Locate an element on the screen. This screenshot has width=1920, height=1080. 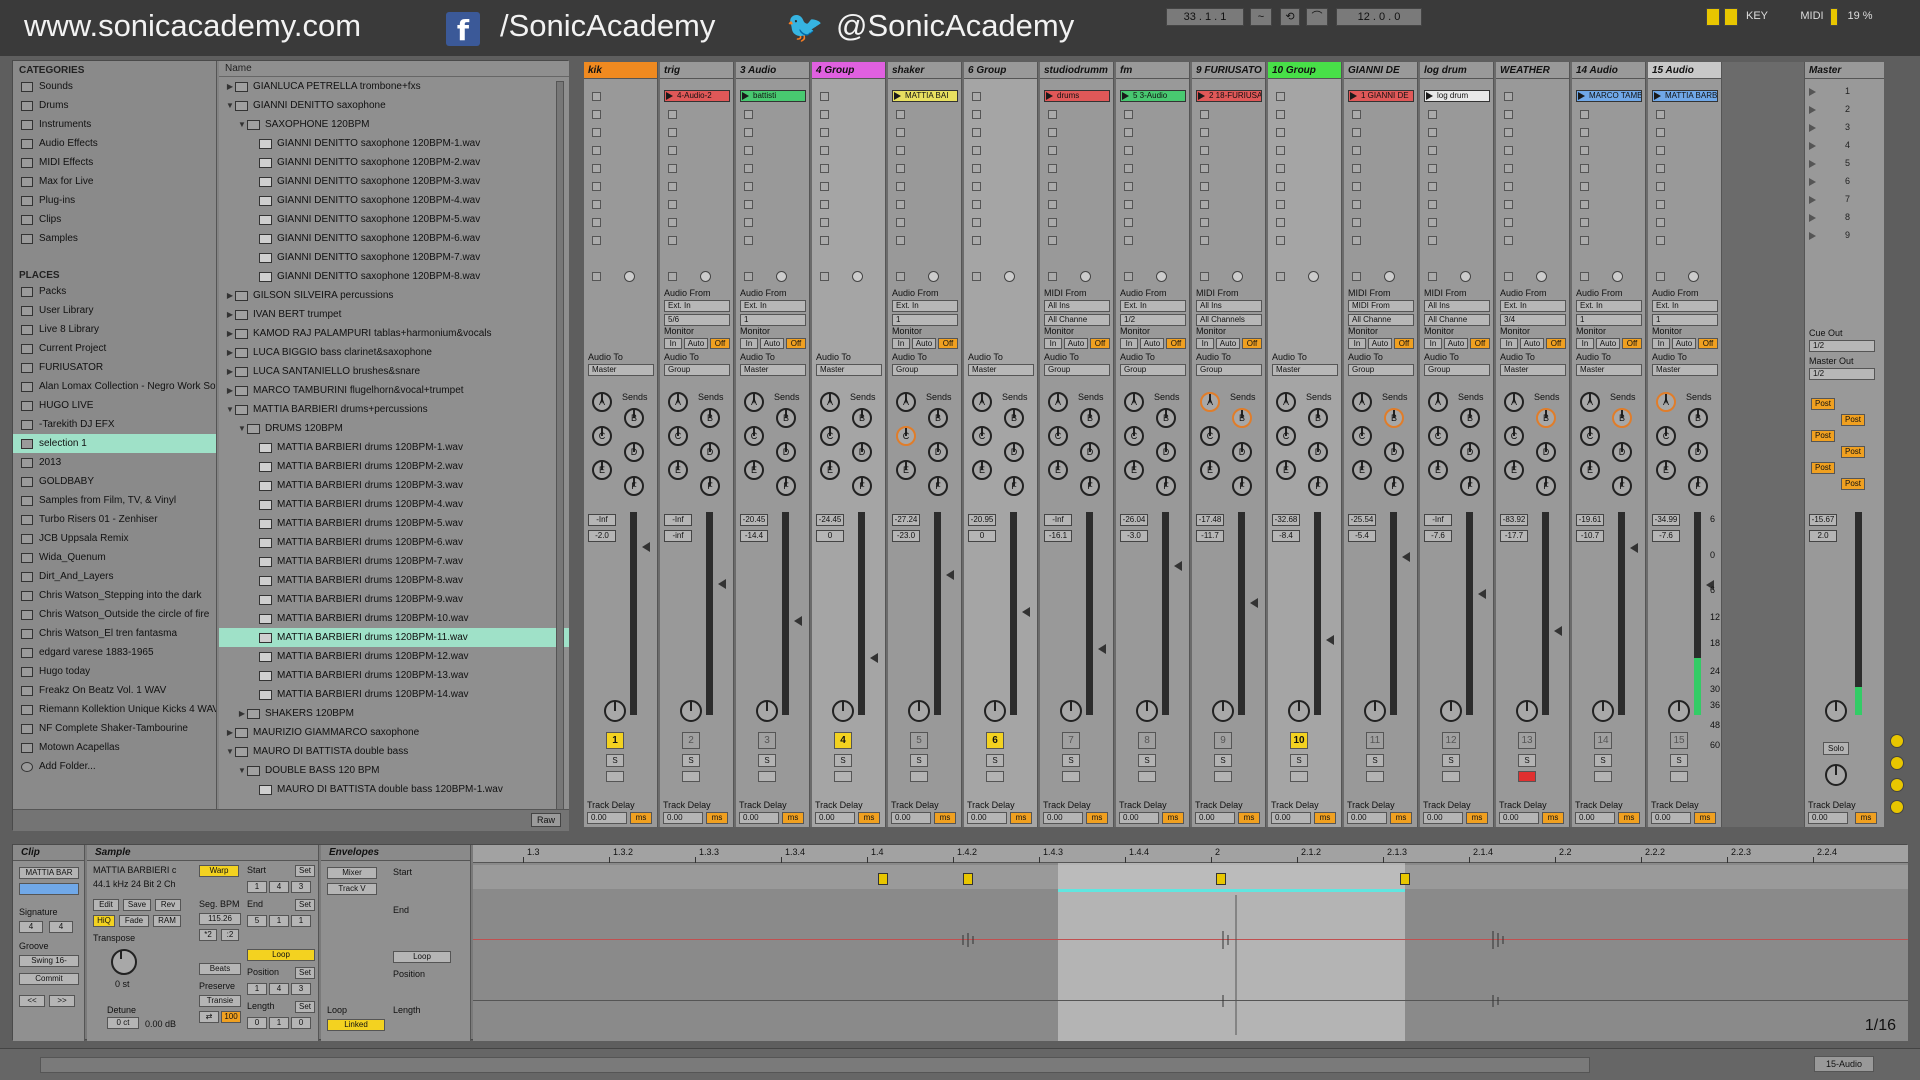
len-value-field: 0 is located at coordinates (257, 1023).